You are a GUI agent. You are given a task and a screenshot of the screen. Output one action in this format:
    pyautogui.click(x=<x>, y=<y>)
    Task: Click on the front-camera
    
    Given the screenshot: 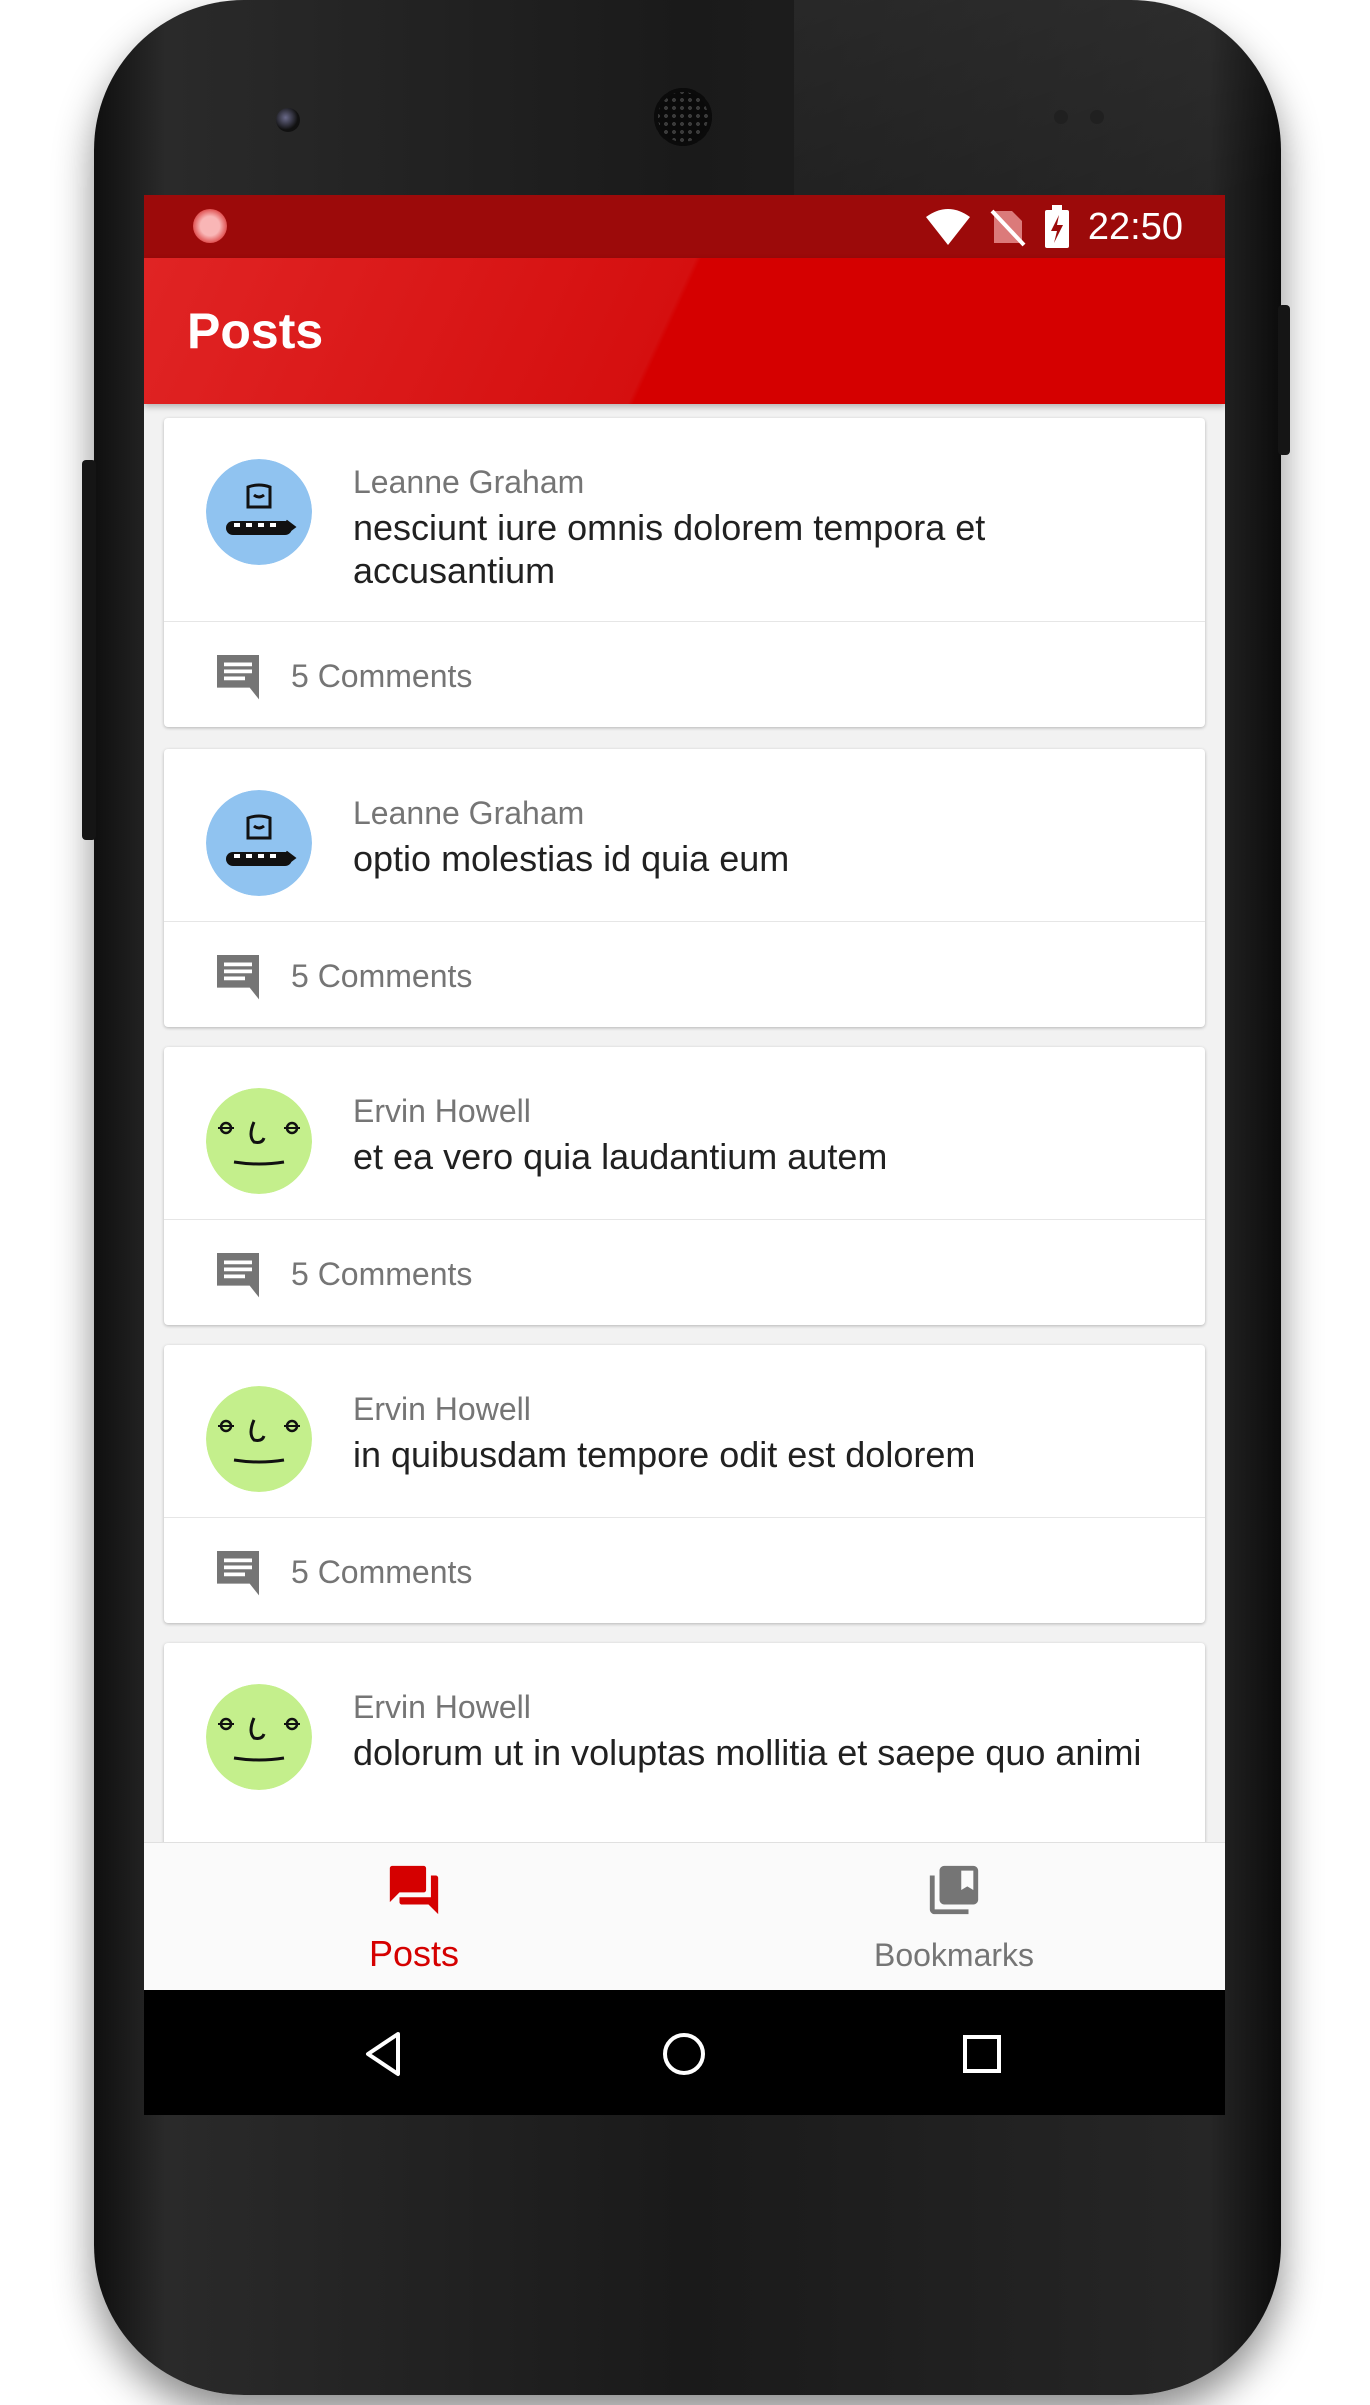 What is the action you would take?
    pyautogui.click(x=288, y=120)
    